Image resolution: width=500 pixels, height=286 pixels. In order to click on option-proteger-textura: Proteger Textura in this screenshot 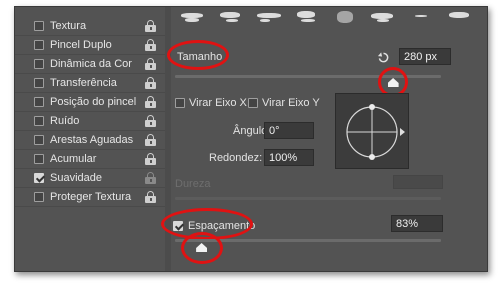, I will do `click(90, 197)`.